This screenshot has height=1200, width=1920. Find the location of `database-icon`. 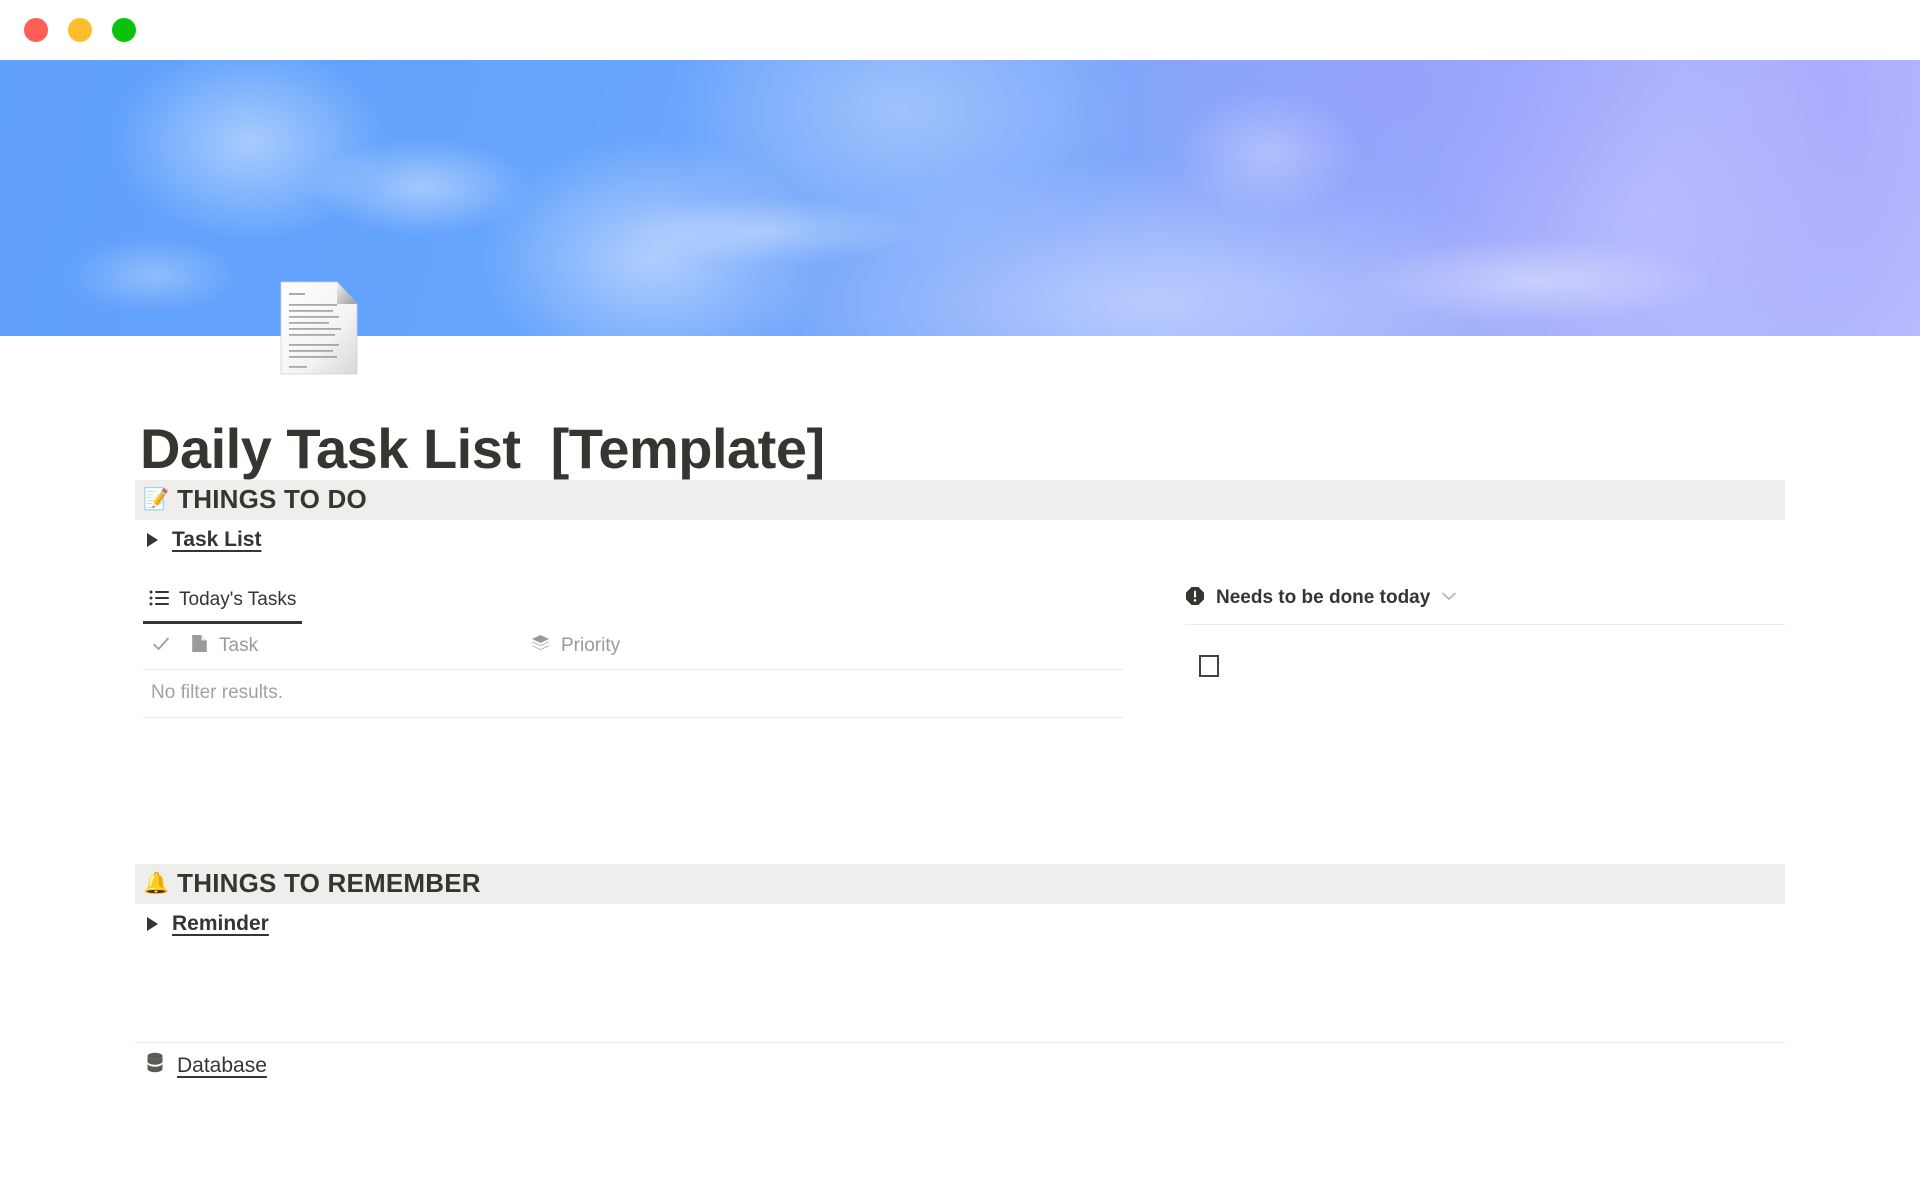

database-icon is located at coordinates (155, 1065).